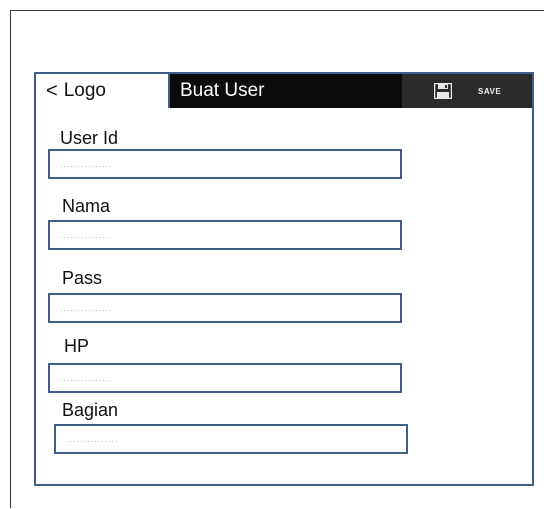 The width and height of the screenshot is (546, 509). I want to click on pass-input, so click(225, 308).